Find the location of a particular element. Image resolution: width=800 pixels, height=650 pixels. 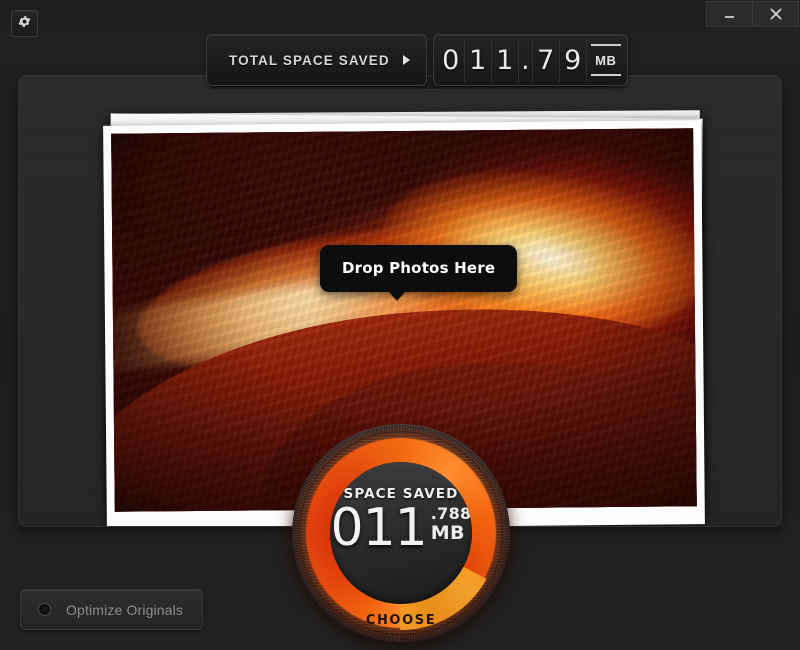

optimize-originals-label: Optimize Originals is located at coordinates (125, 609).